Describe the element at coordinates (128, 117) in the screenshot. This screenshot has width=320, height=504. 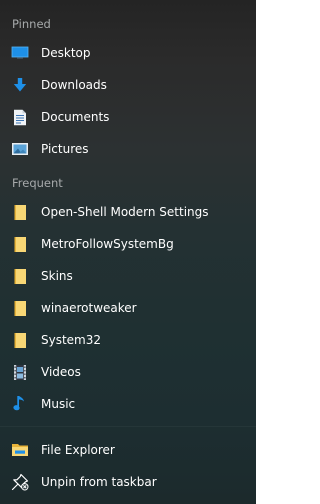
I see `pinned-item-documents: Documents` at that location.